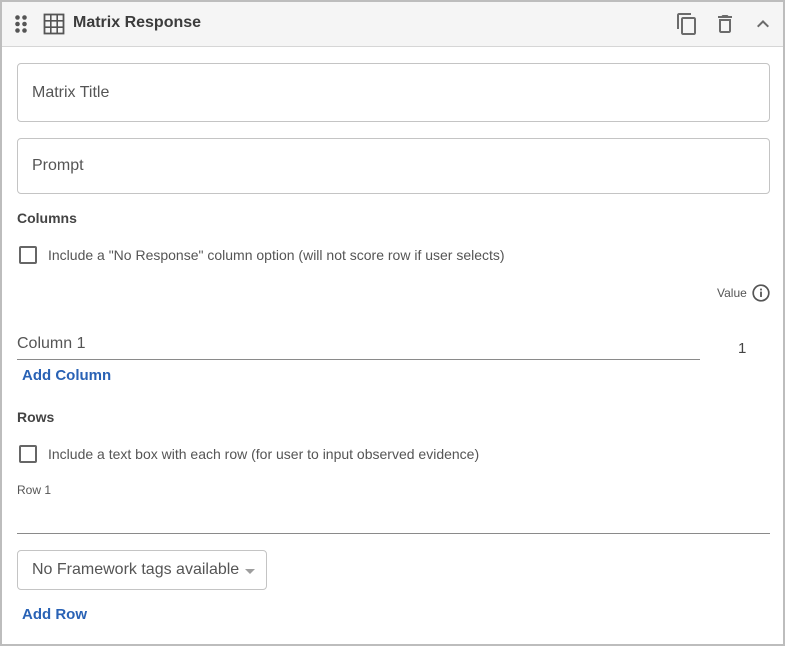  I want to click on drag-handle-icon, so click(21, 24).